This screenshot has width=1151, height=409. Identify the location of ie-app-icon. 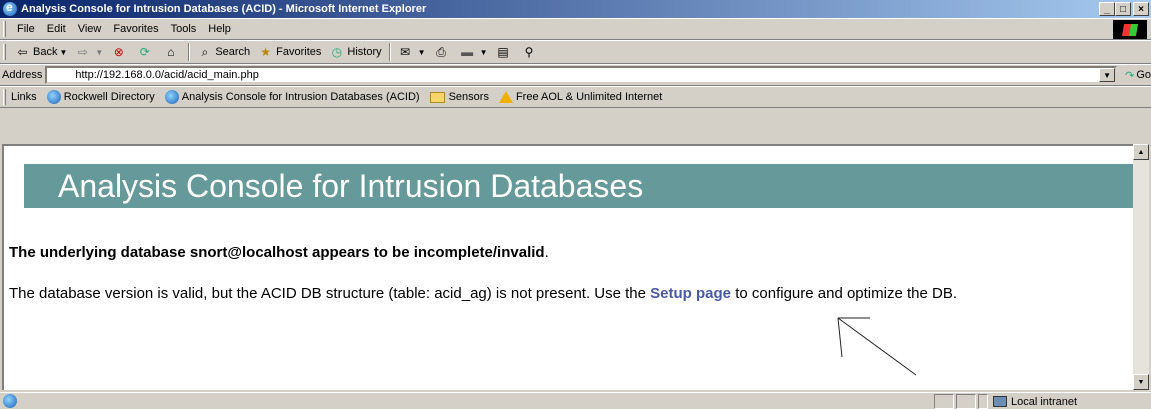
(10, 8).